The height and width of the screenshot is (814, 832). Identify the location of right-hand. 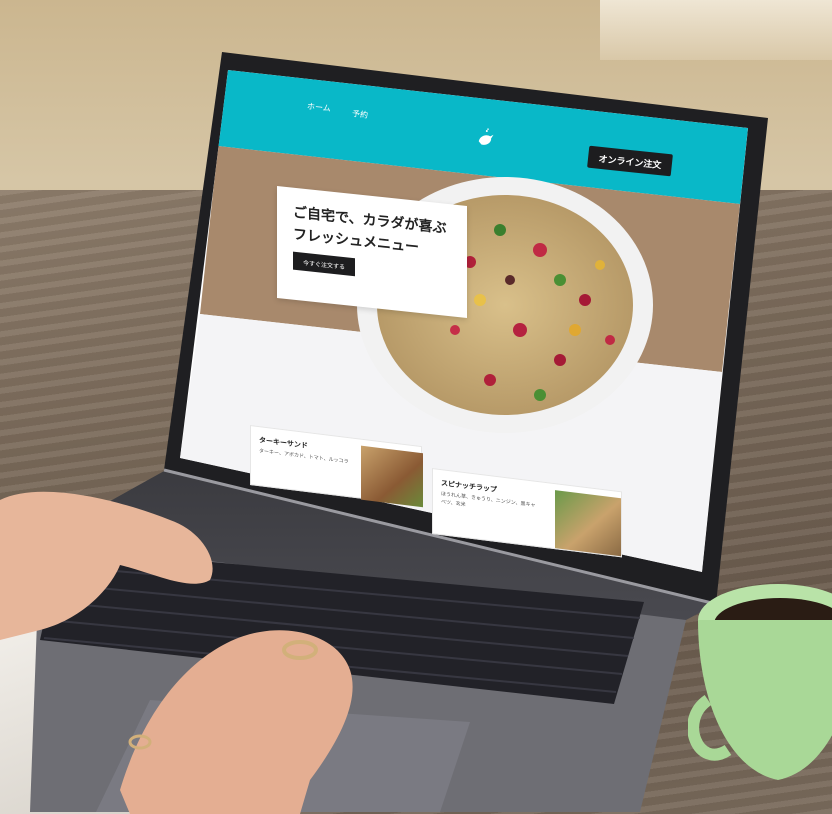
(236, 722).